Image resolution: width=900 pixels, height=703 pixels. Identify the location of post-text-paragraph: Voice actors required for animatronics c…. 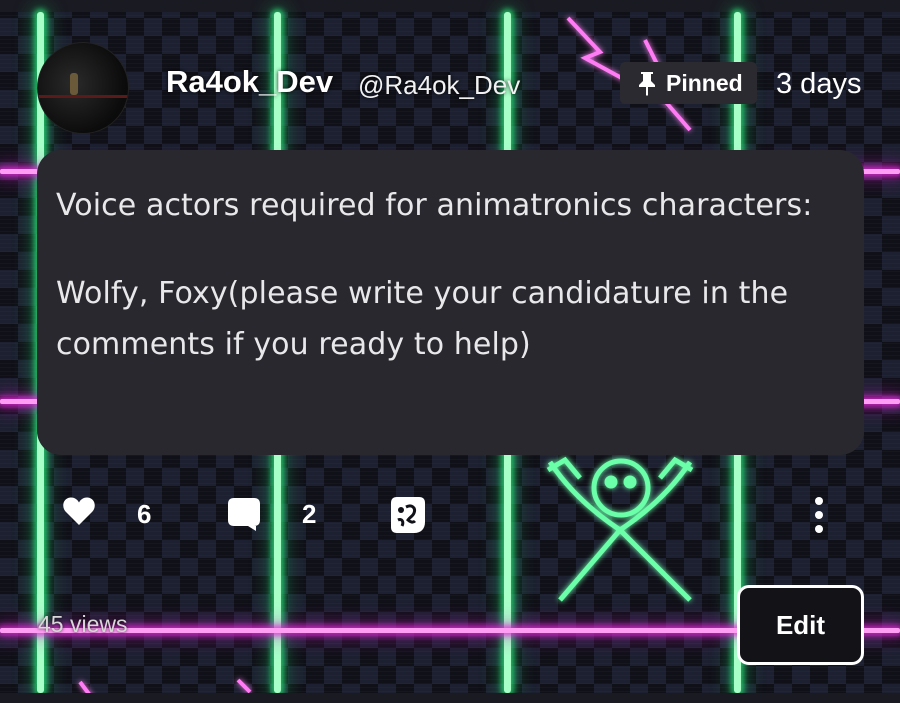
(434, 205).